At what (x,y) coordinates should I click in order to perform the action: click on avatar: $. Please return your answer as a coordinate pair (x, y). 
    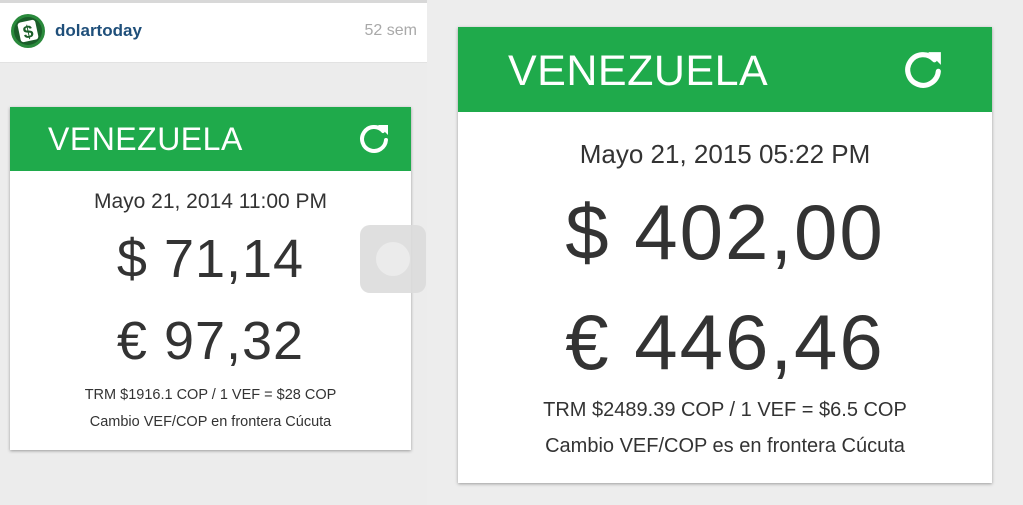
    Looking at the image, I should click on (28, 31).